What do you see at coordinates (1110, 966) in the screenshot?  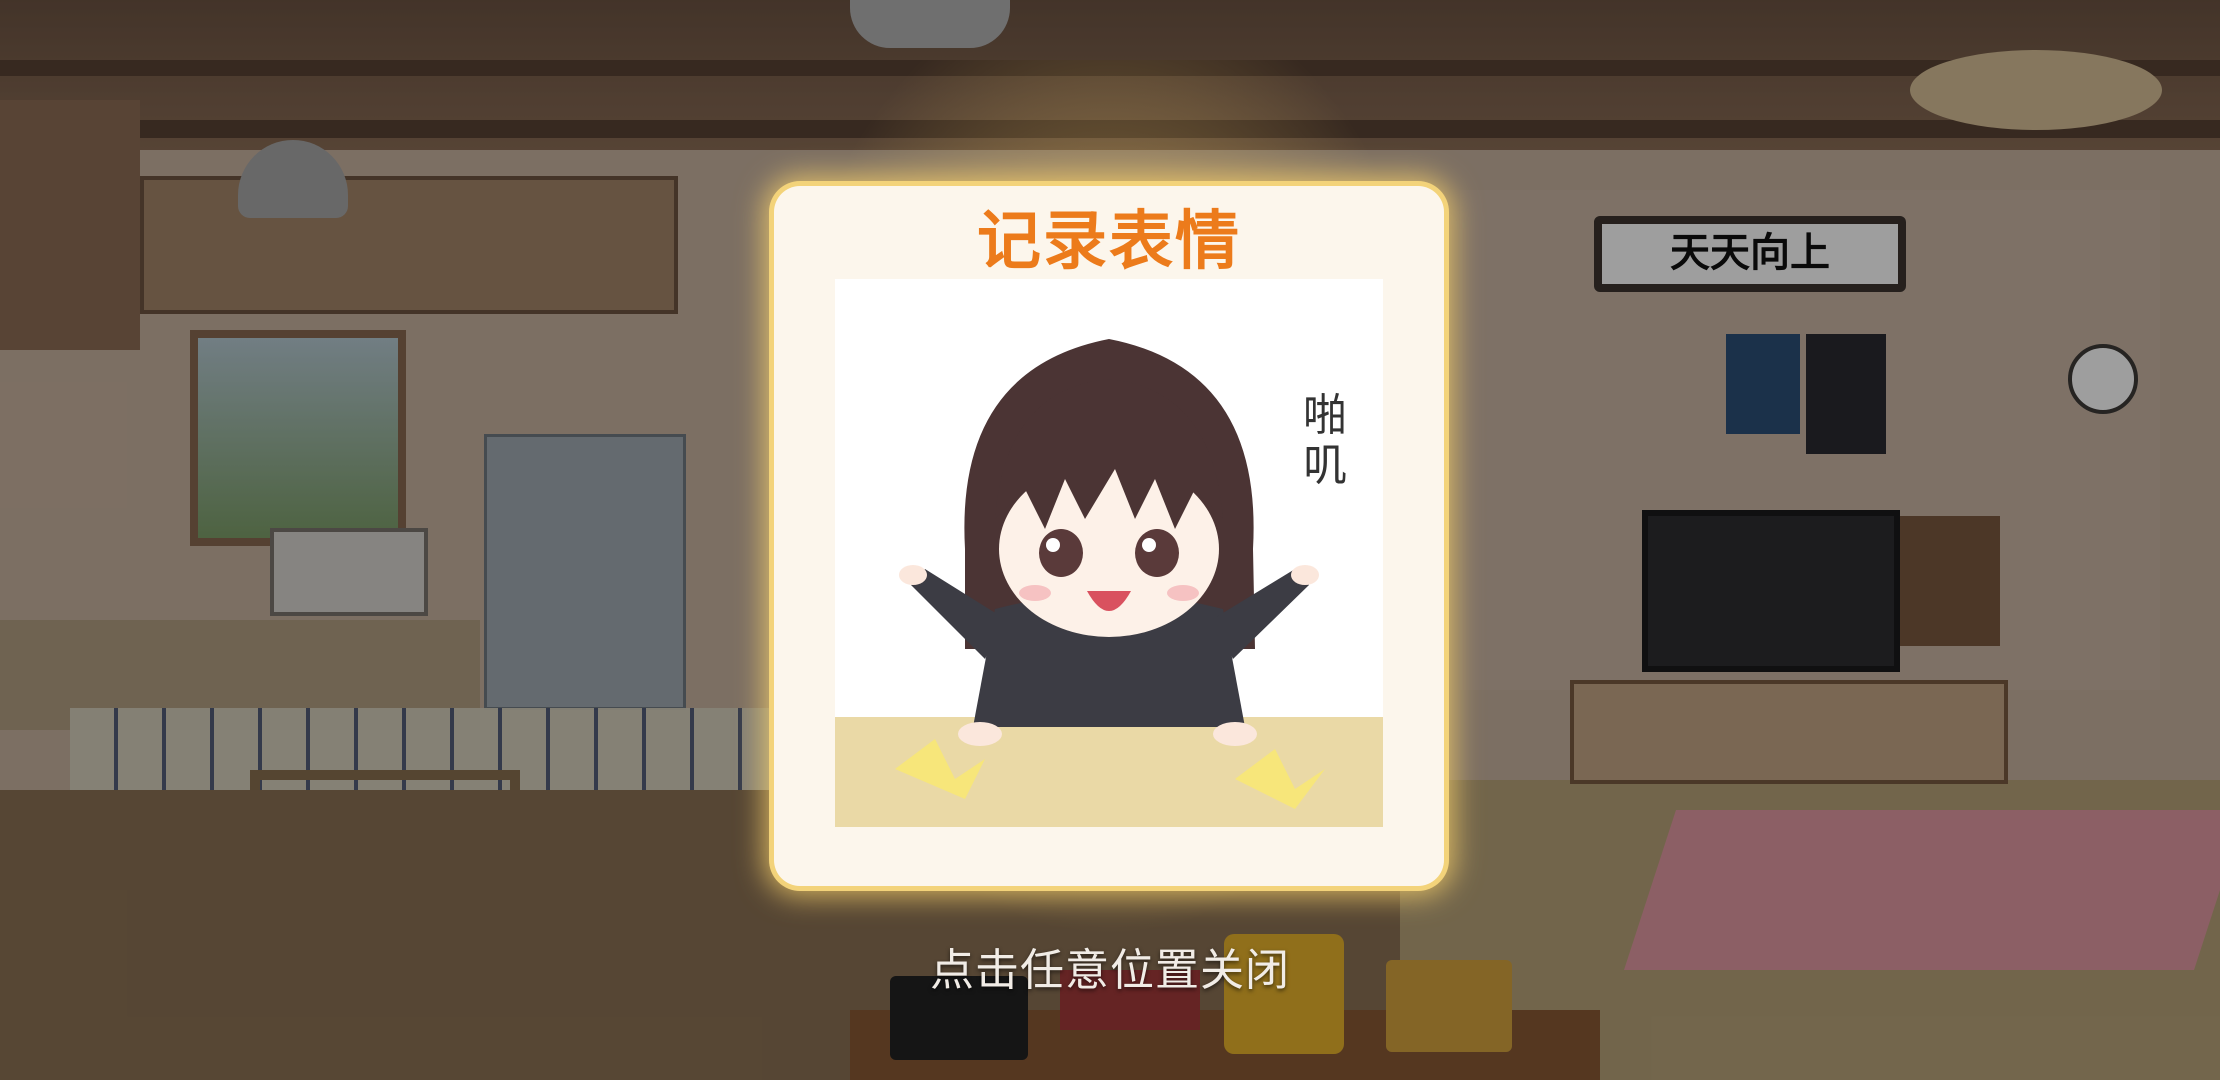 I see `tap-anywhere-to-close-hint: 点击任意位置关闭` at bounding box center [1110, 966].